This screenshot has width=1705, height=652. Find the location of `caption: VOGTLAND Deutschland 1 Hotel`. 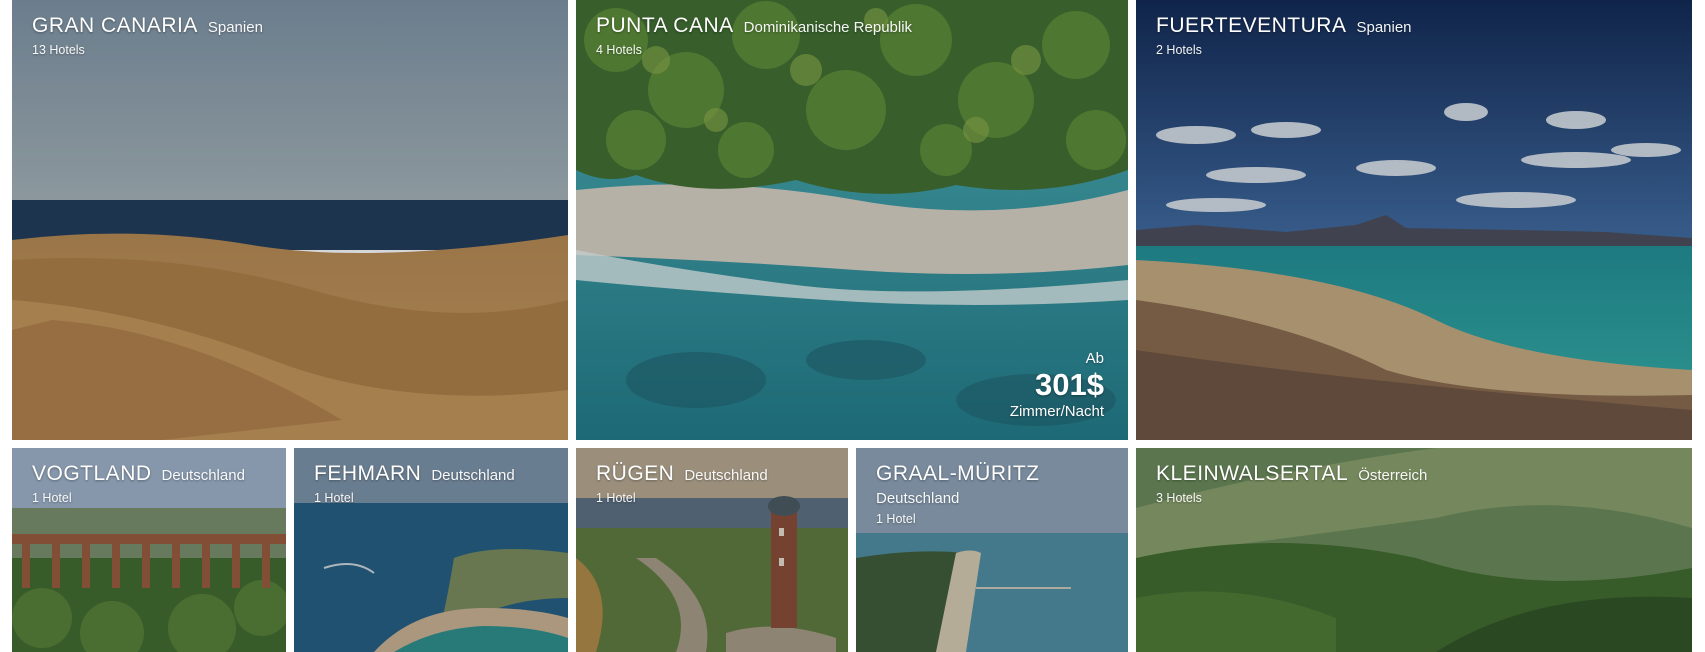

caption: VOGTLAND Deutschland 1 Hotel is located at coordinates (149, 483).